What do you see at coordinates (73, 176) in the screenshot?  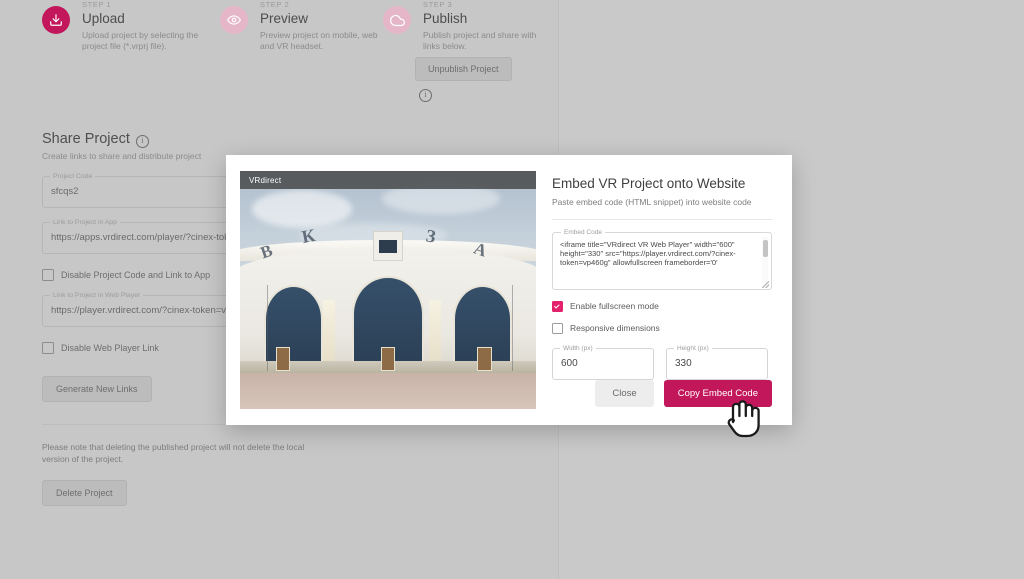 I see `field-label: Project Code` at bounding box center [73, 176].